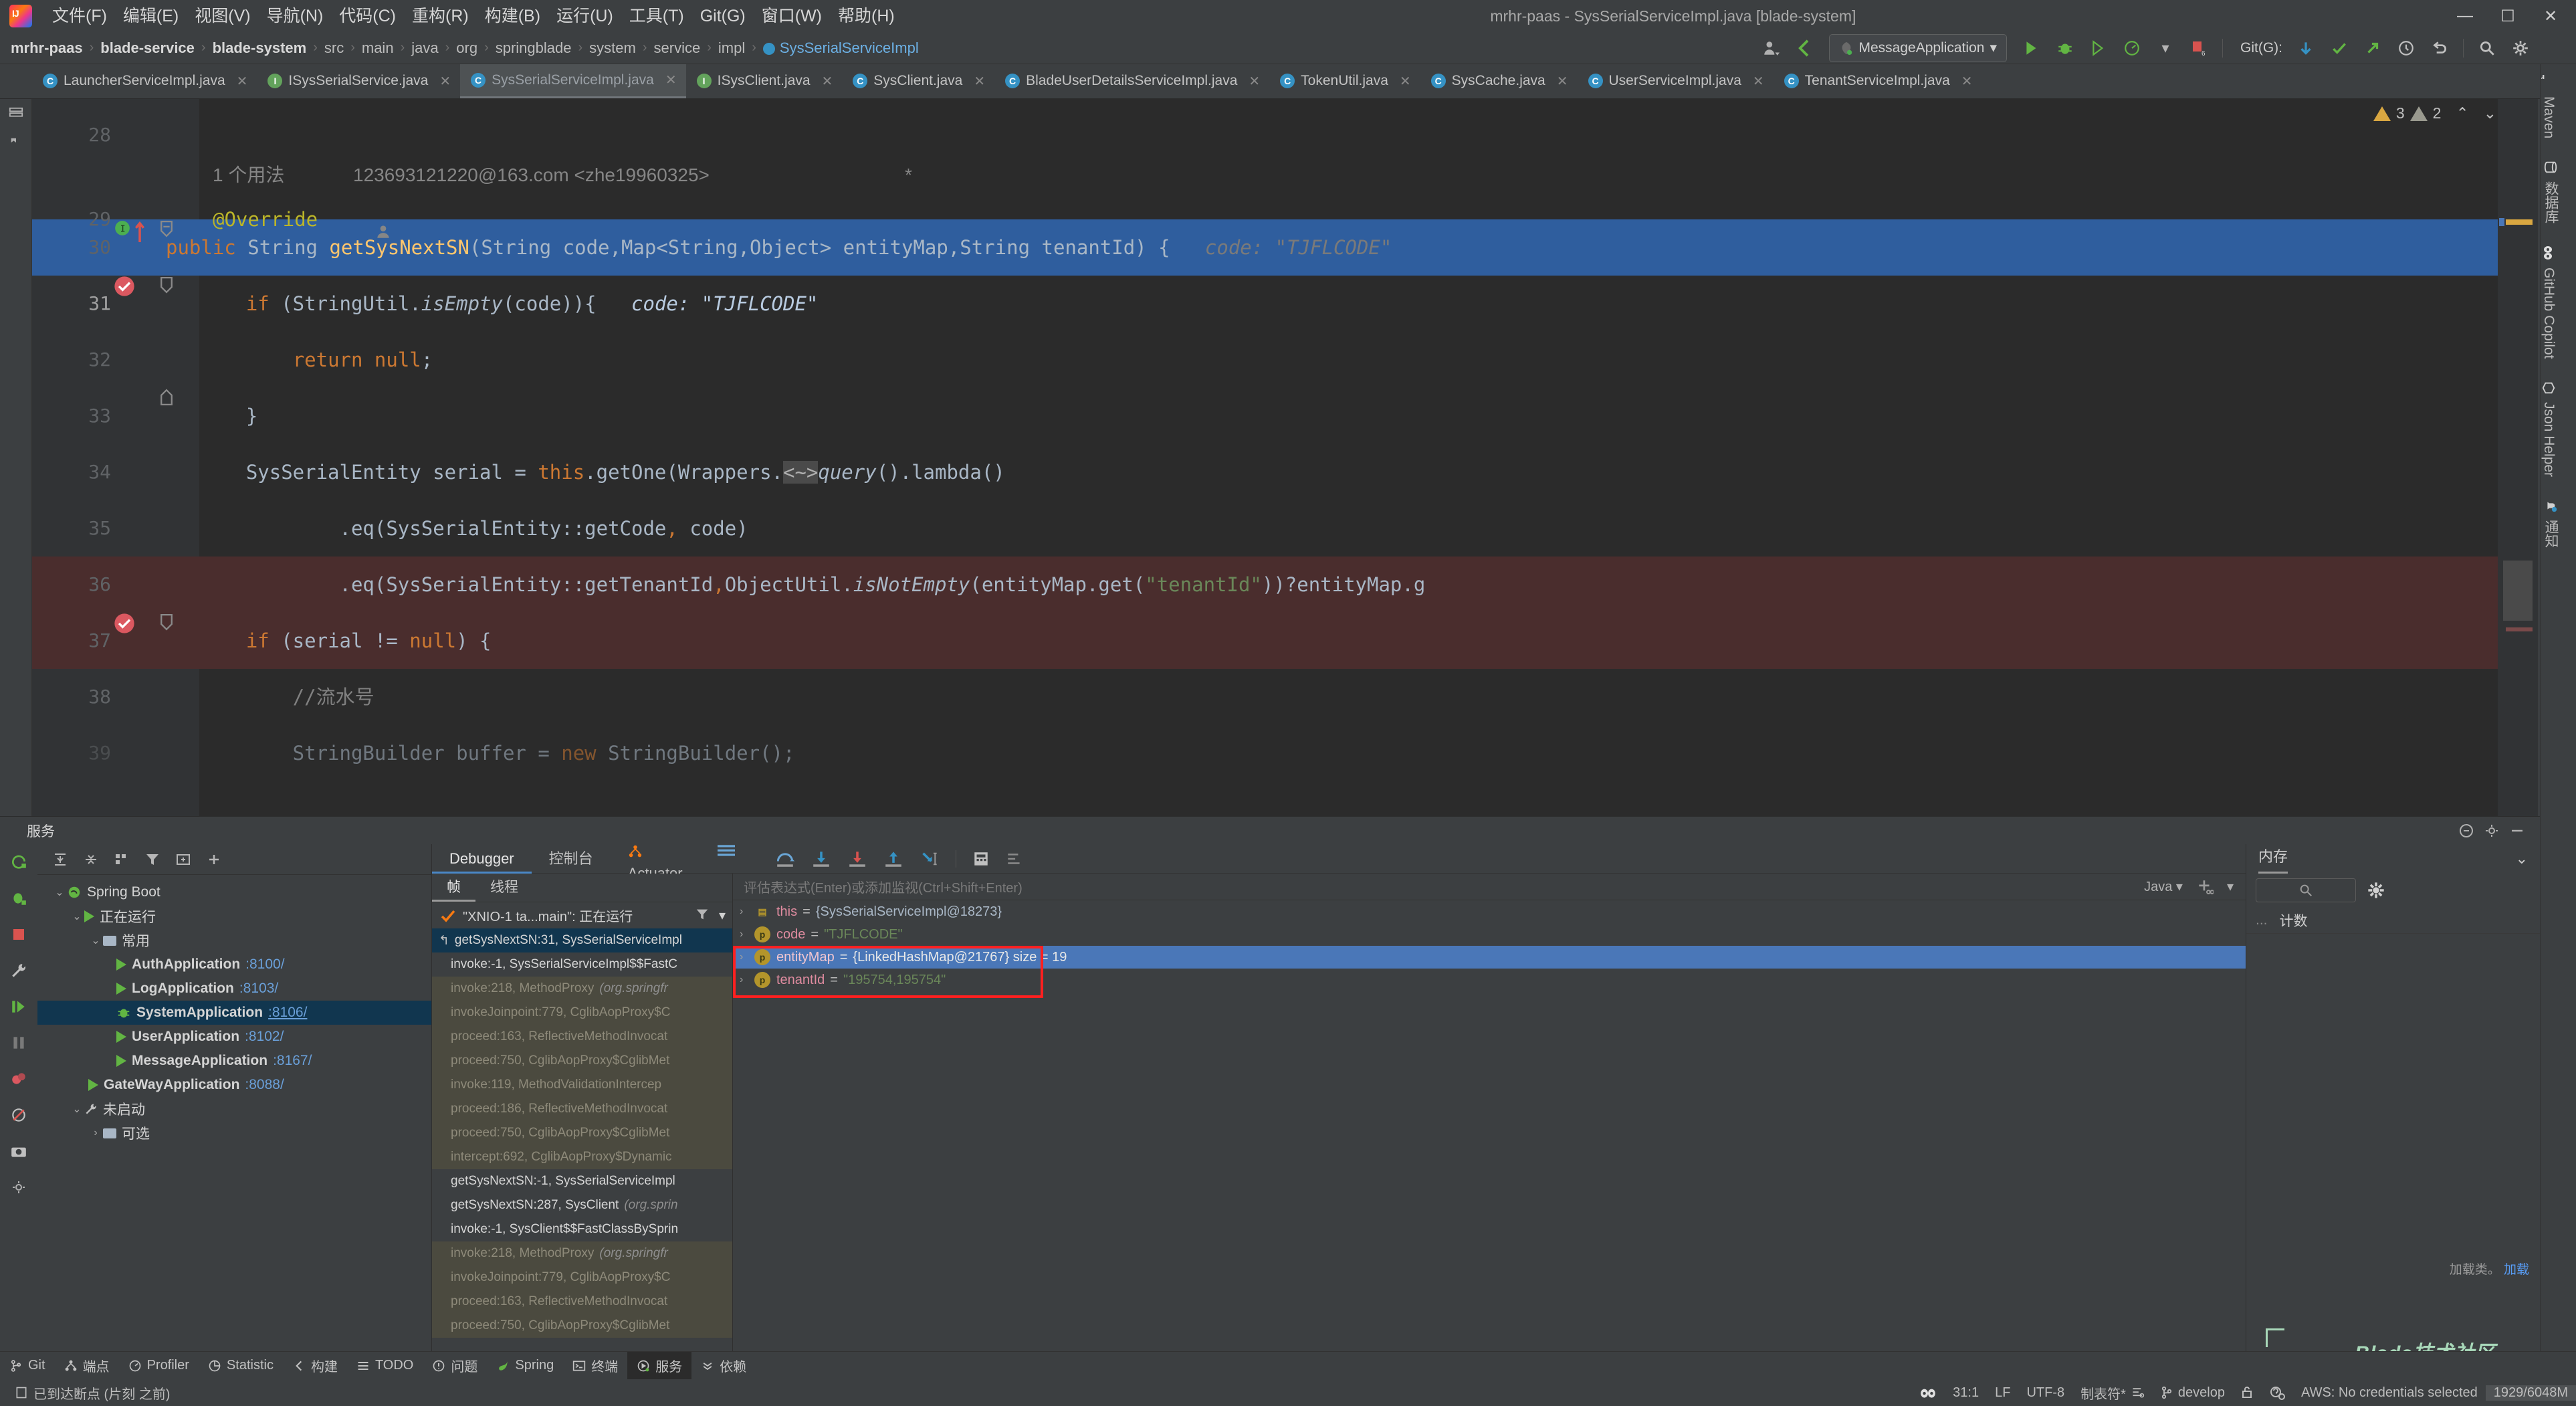 Image resolution: width=2576 pixels, height=1406 pixels. What do you see at coordinates (1285, 528) in the screenshot?
I see `code-line-35: 35 .eq(SysSerialEntity::getCode, code)` at bounding box center [1285, 528].